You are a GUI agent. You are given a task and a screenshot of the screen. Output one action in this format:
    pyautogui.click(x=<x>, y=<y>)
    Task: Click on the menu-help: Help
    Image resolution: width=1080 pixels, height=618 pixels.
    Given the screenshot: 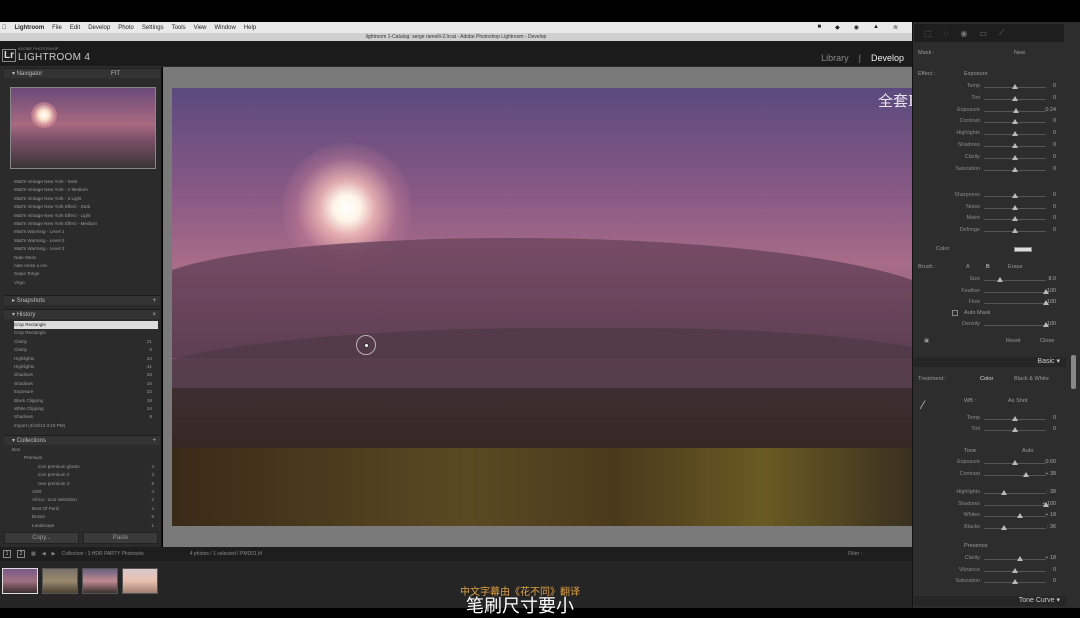 What is the action you would take?
    pyautogui.click(x=250, y=28)
    